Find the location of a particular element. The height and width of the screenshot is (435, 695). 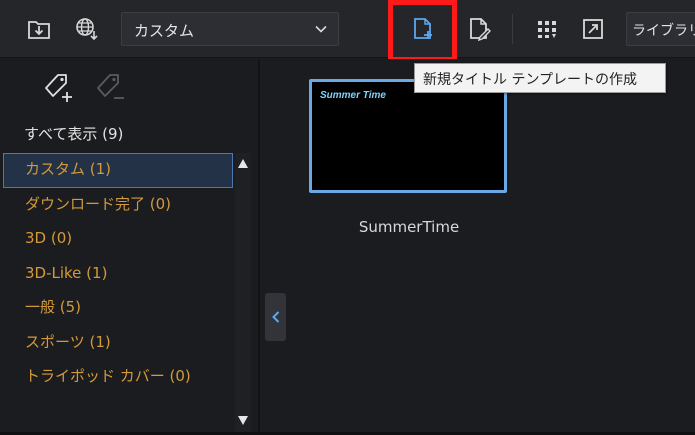

scroll-down-arrow-icon is located at coordinates (243, 420).